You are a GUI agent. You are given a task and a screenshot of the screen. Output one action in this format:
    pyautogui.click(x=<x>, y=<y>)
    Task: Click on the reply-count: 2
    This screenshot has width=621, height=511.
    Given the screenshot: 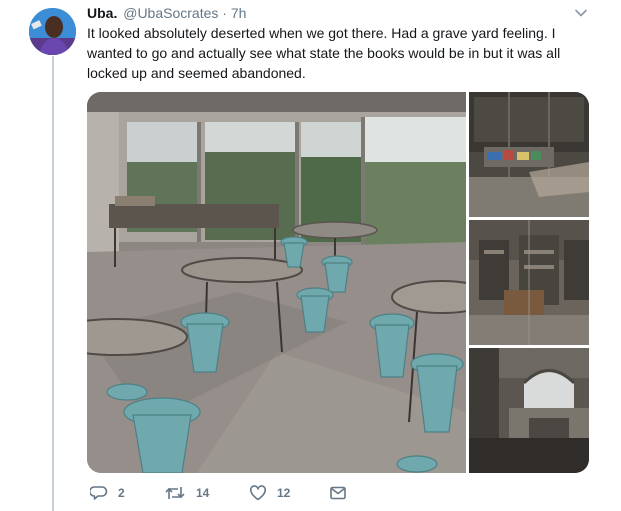 What is the action you would take?
    pyautogui.click(x=121, y=493)
    